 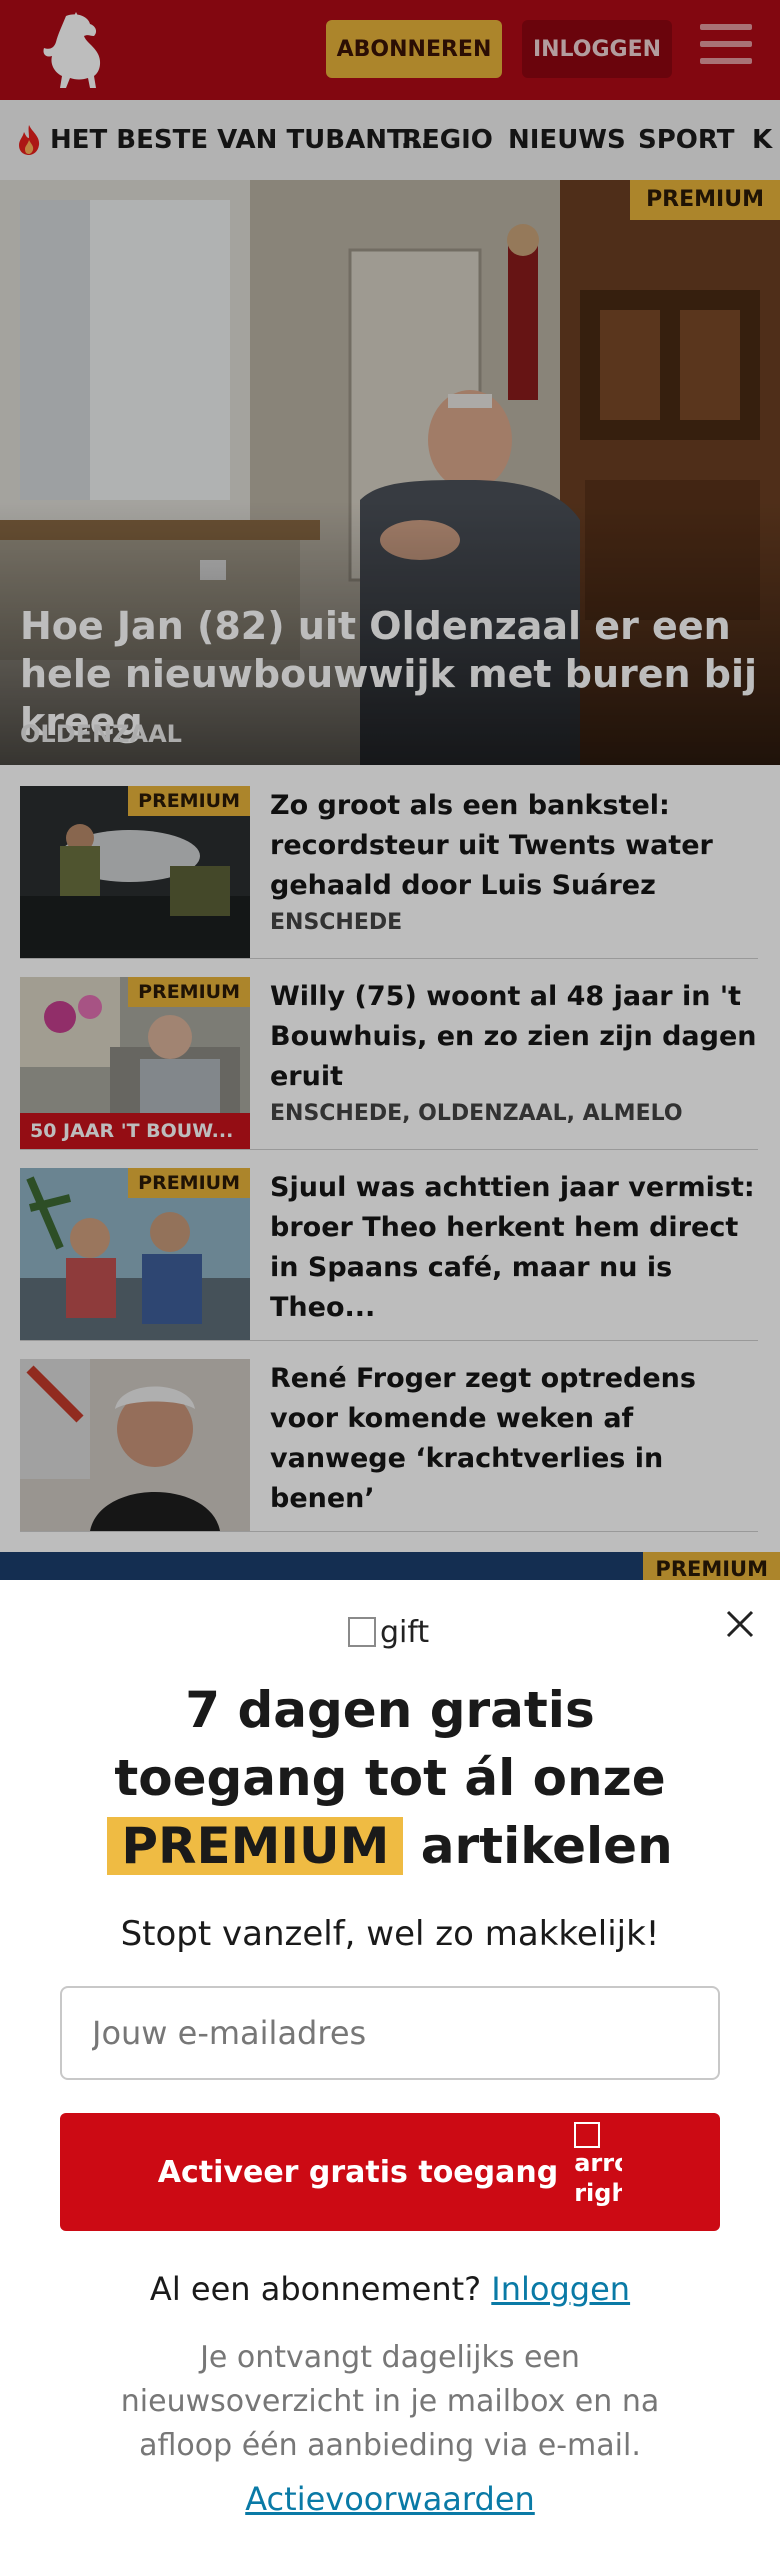 I want to click on terms-link: Actievoorwaarden, so click(x=390, y=2499).